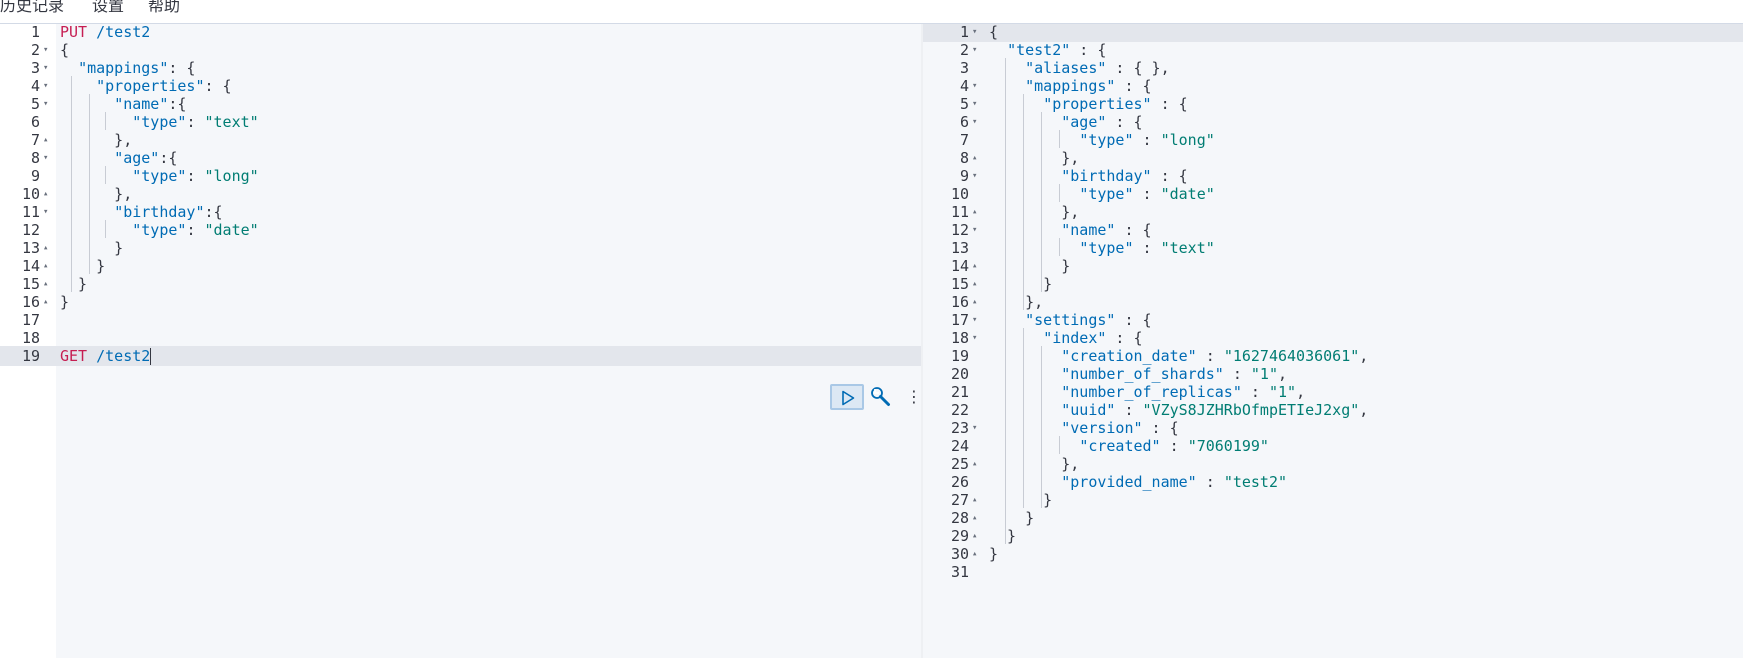 This screenshot has height=658, width=1743. I want to click on line-number: 6, so click(35, 122).